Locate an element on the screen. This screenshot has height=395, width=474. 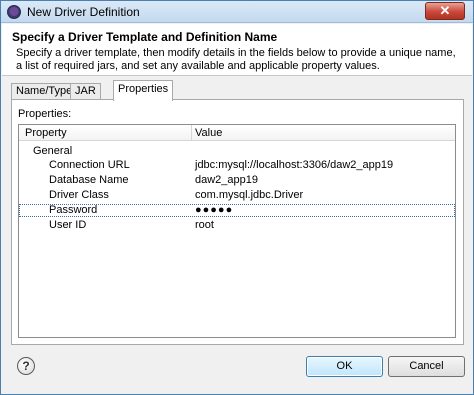
table-row-selected: Password ●●●●● is located at coordinates (237, 210).